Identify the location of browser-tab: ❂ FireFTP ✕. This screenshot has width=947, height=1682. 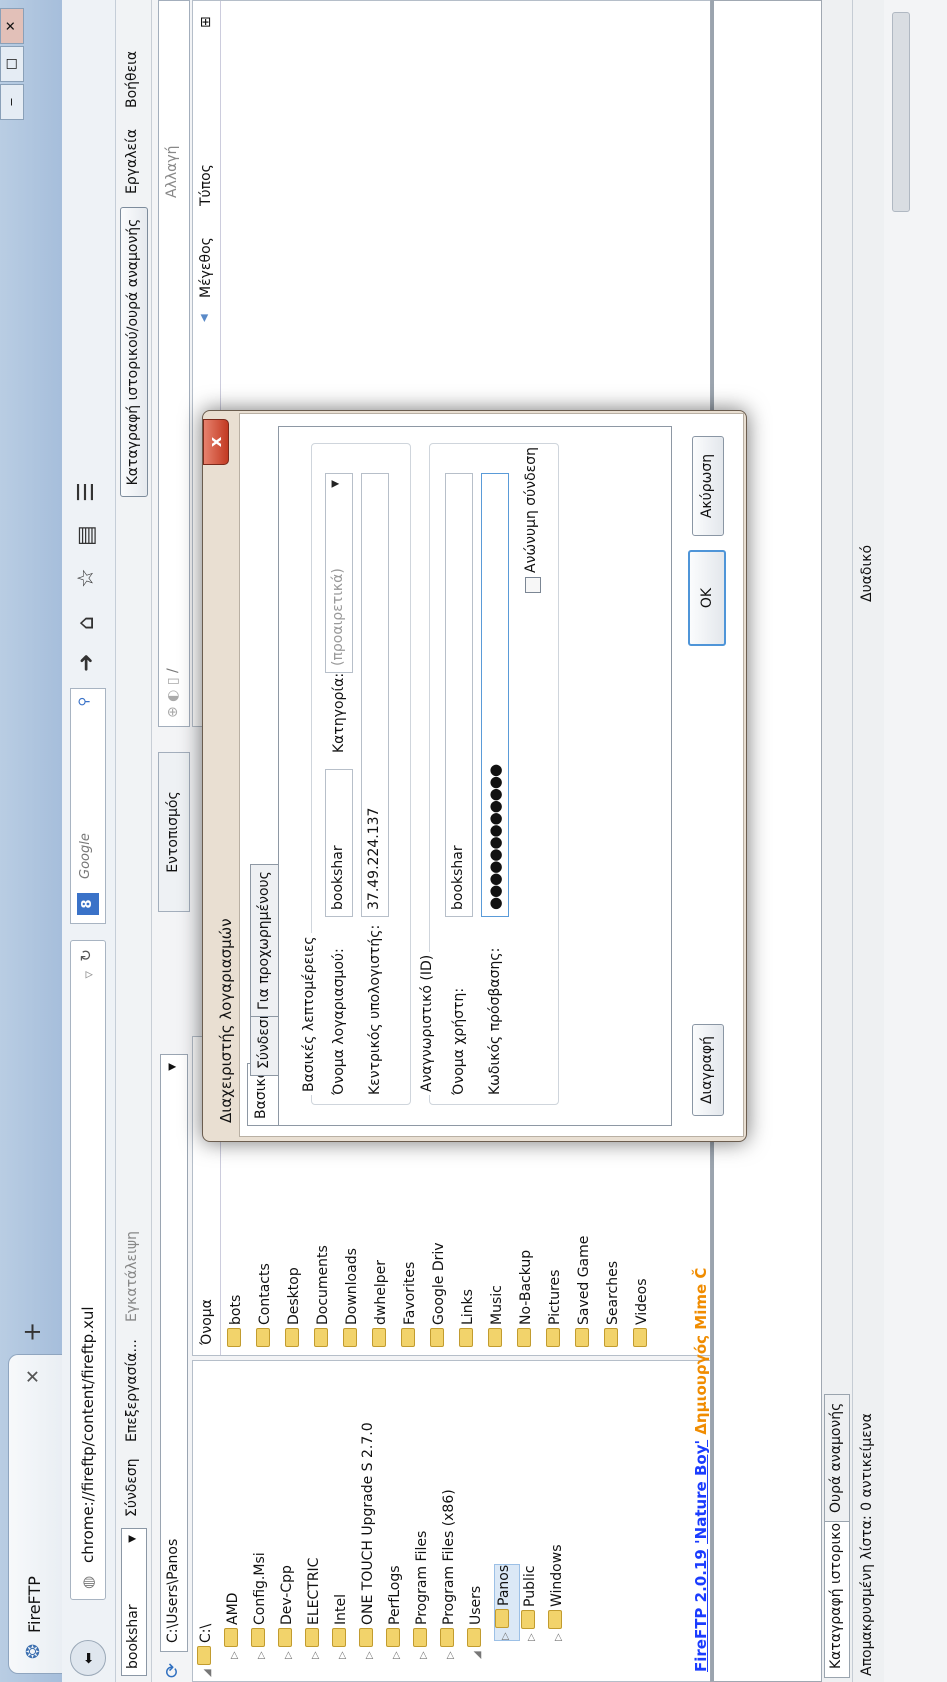
(35, 1514).